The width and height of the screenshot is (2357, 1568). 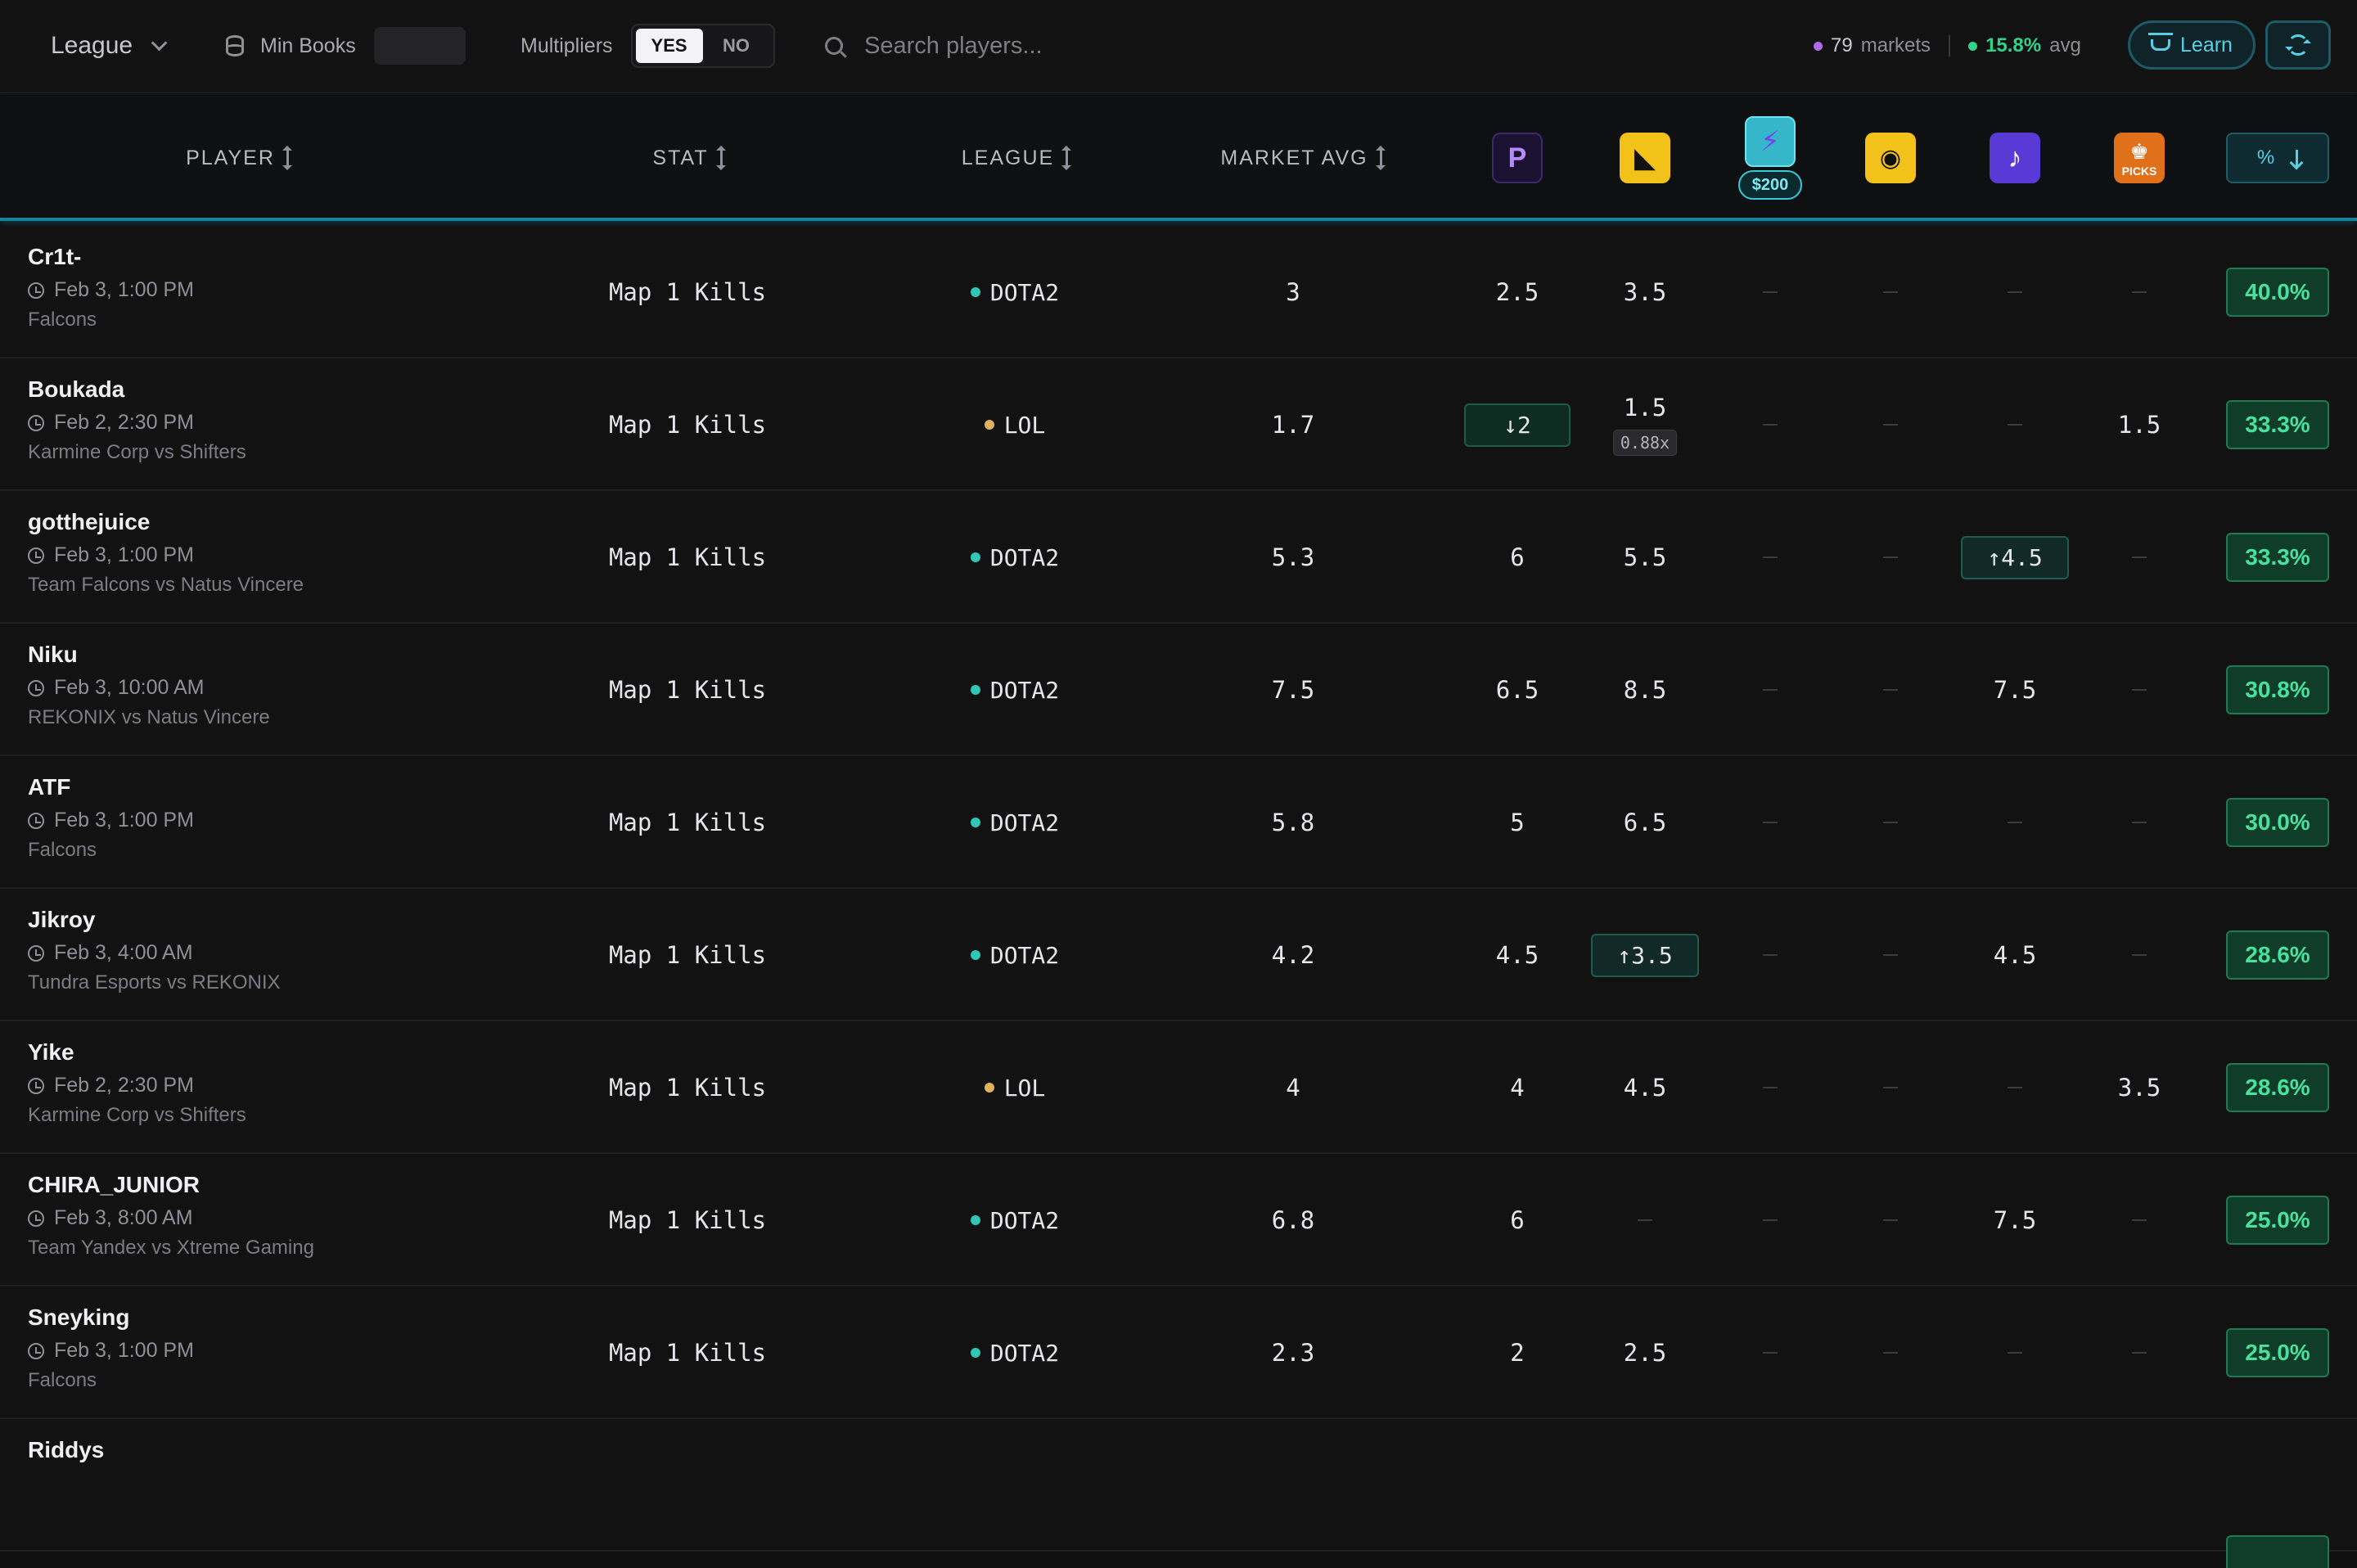 What do you see at coordinates (834, 46) in the screenshot?
I see `search-icon` at bounding box center [834, 46].